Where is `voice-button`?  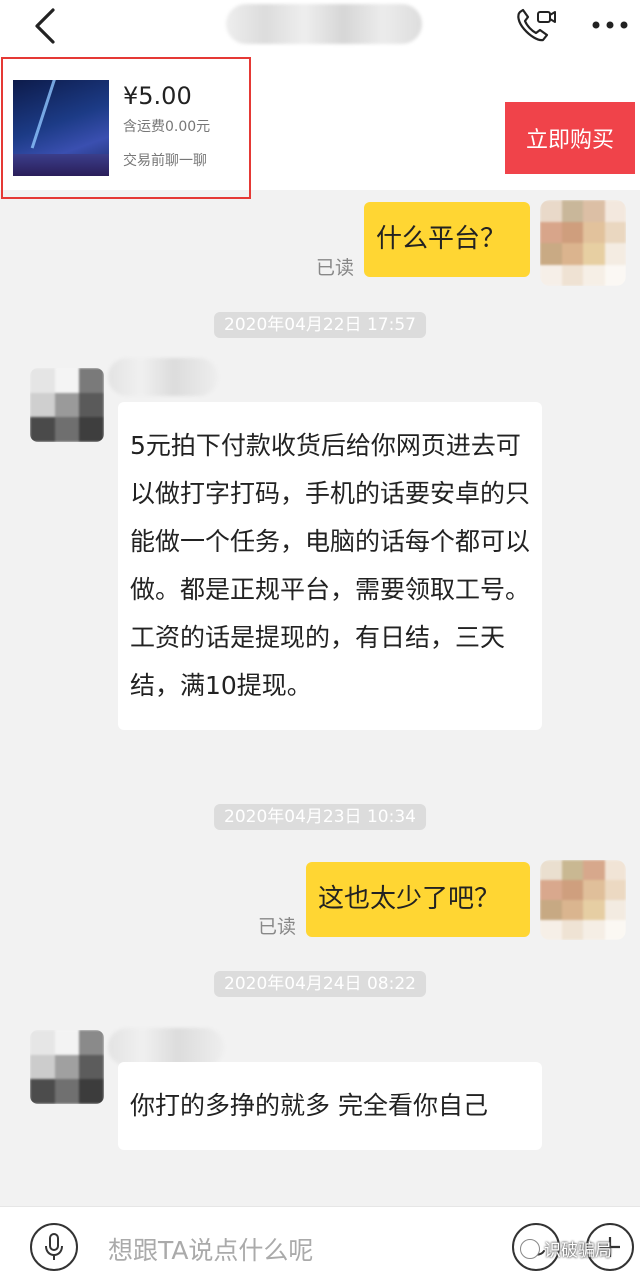 voice-button is located at coordinates (54, 1247).